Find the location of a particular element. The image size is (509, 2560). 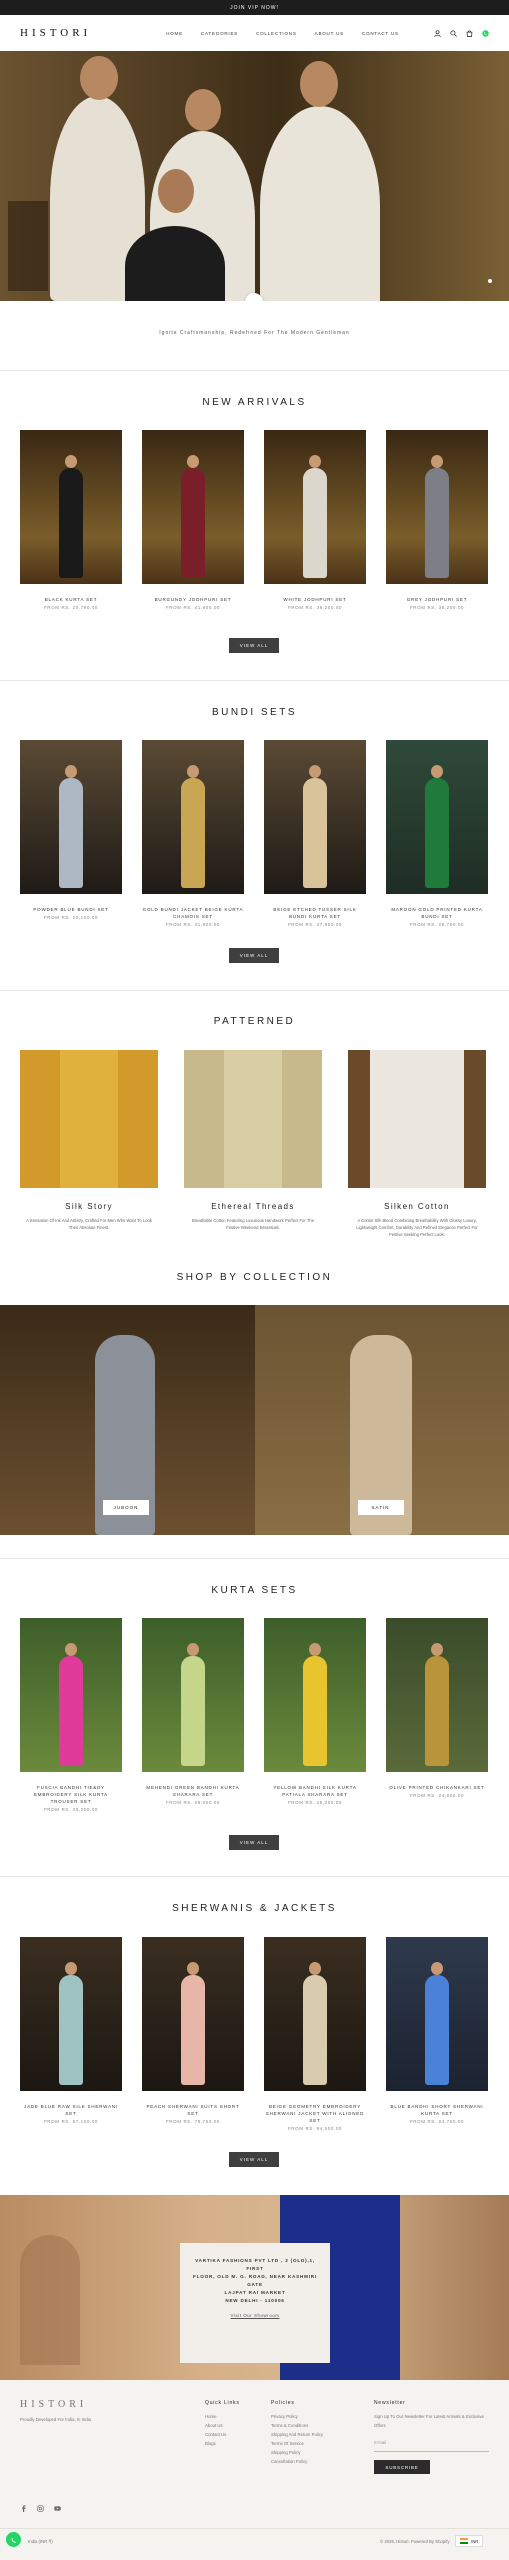

slide-dot is located at coordinates (490, 281).